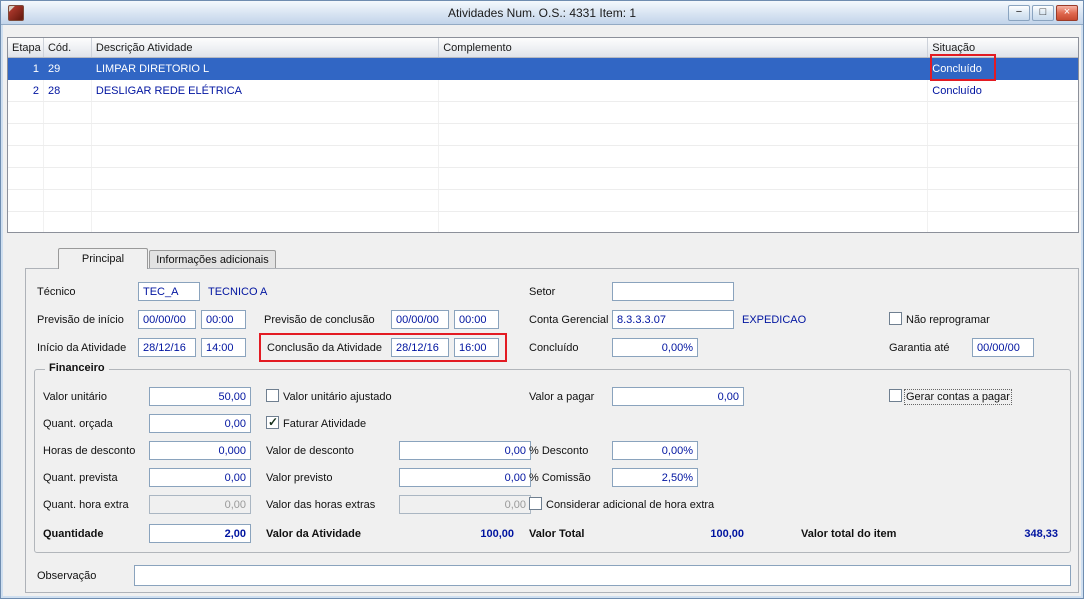 The image size is (1084, 599). Describe the element at coordinates (557, 534) in the screenshot. I see `valor-total-label: Valor Total` at that location.